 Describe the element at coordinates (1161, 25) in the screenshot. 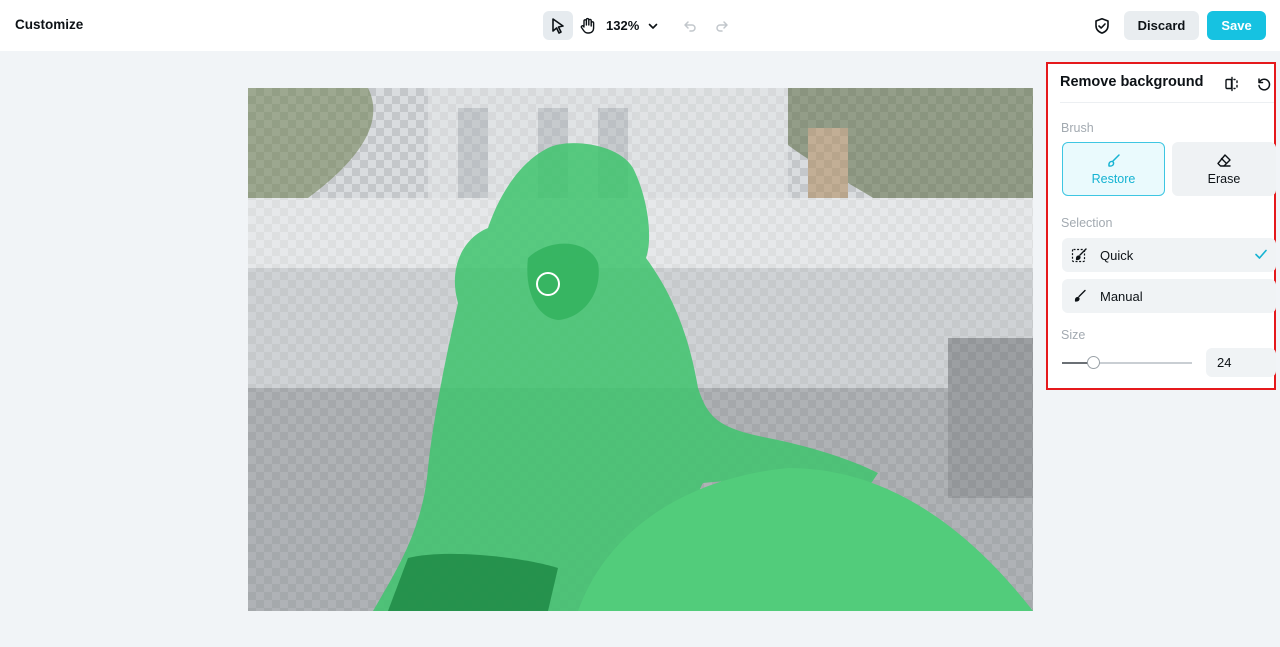

I see `discard-button: Discard` at that location.